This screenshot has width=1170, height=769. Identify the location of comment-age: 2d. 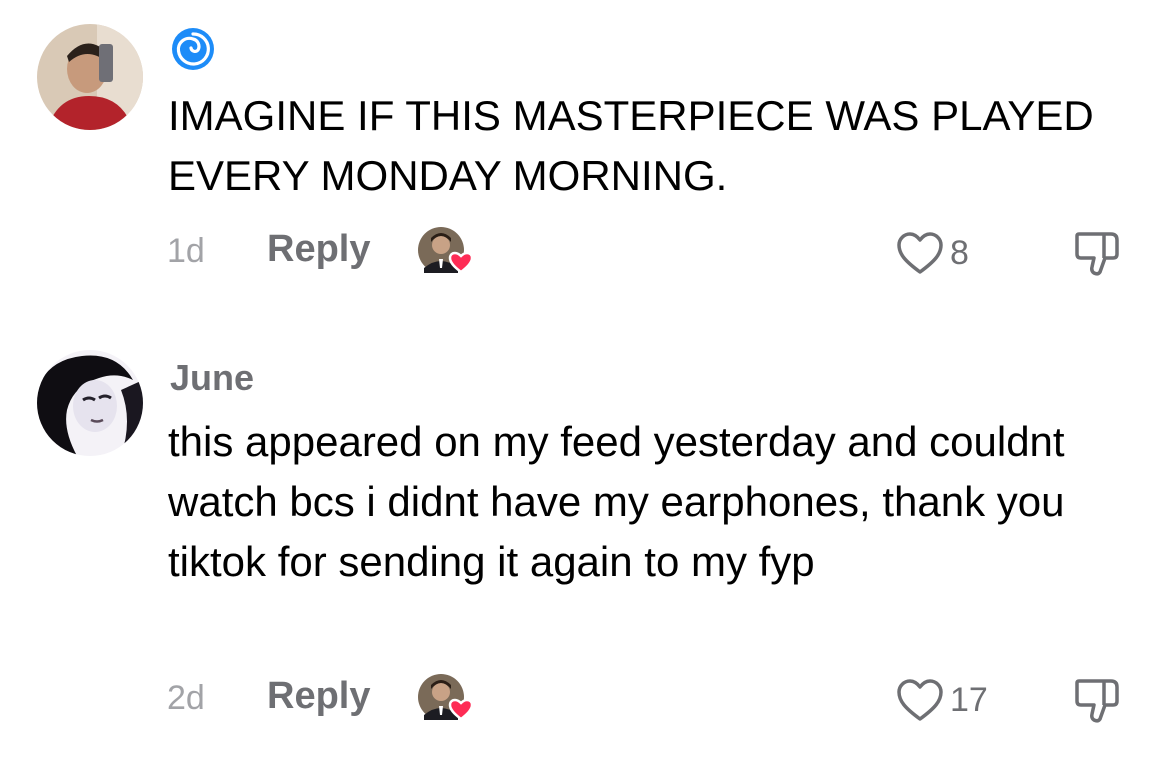
(186, 698).